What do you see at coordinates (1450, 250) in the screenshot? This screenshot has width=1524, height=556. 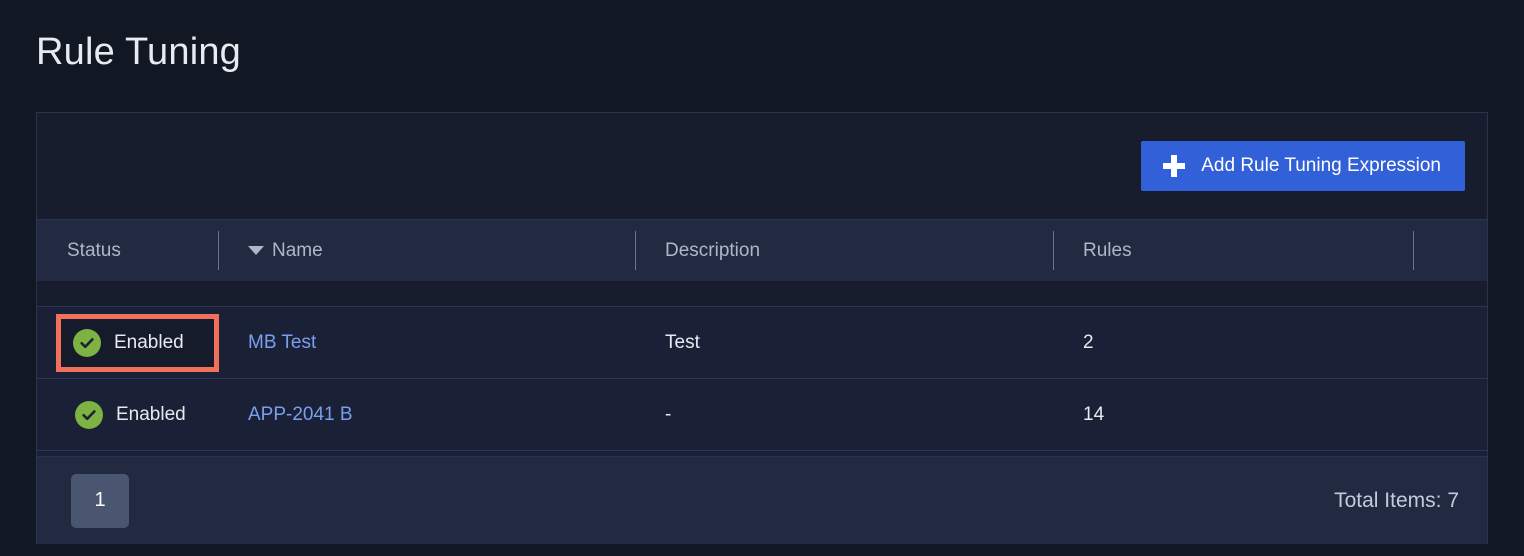 I see `column-header-actions` at bounding box center [1450, 250].